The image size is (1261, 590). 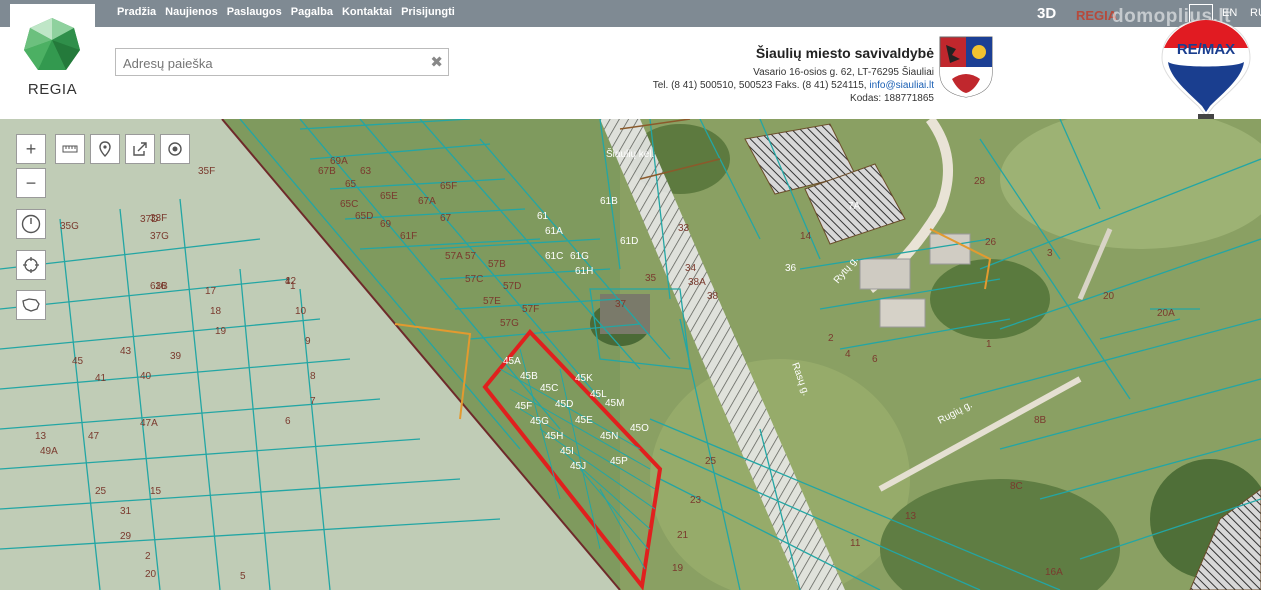 I want to click on svg-text: 65F, so click(x=448, y=186).